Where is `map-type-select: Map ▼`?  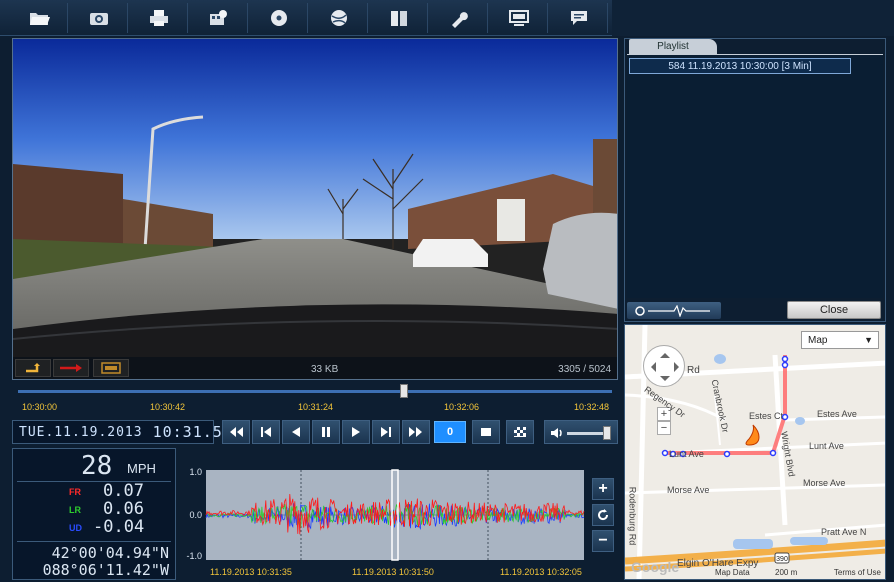
map-type-select: Map ▼ is located at coordinates (840, 340).